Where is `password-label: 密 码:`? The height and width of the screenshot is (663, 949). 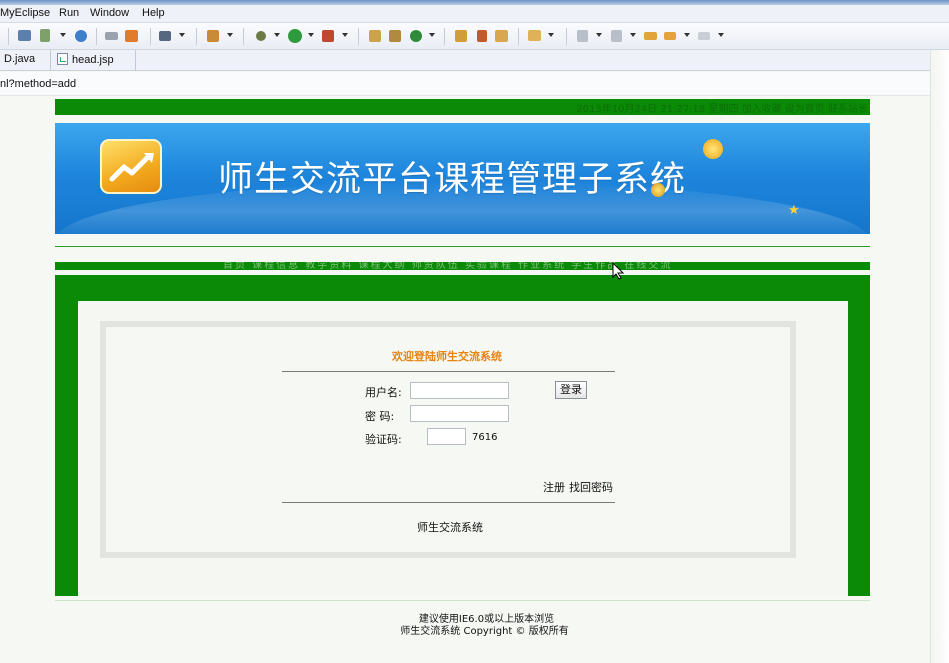 password-label: 密 码: is located at coordinates (380, 416).